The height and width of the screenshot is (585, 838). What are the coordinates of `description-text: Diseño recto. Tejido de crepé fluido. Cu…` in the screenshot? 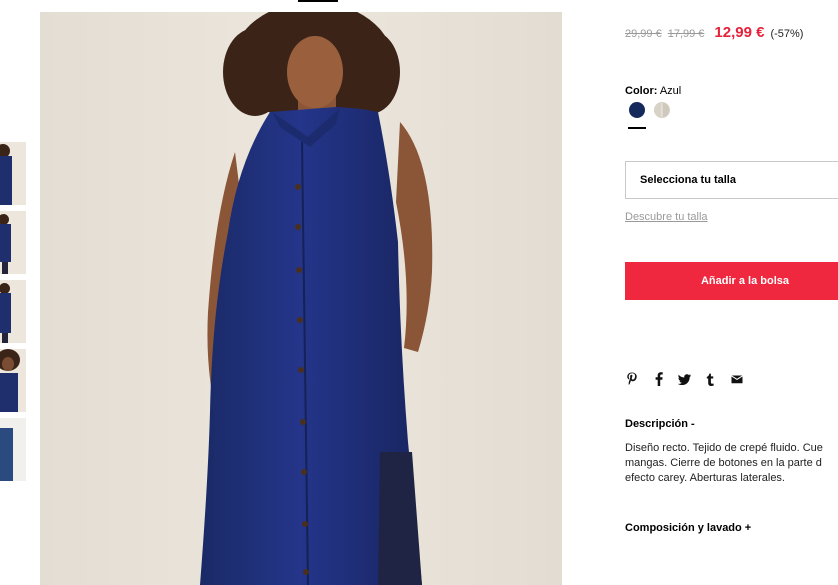 It's located at (731, 463).